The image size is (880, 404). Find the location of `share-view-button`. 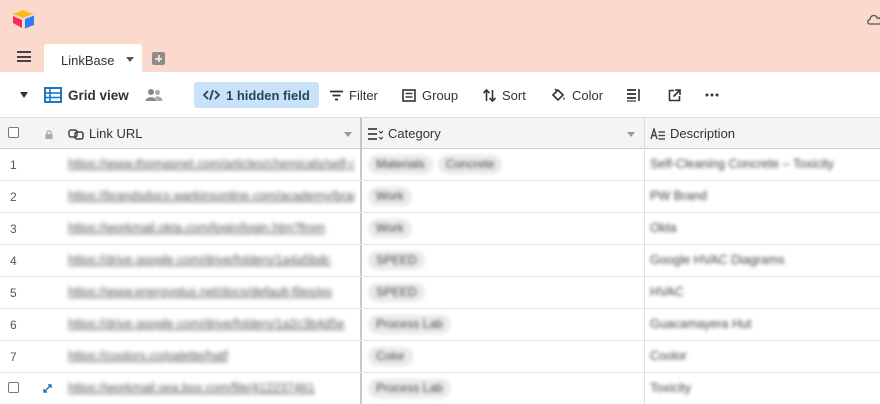

share-view-button is located at coordinates (677, 95).